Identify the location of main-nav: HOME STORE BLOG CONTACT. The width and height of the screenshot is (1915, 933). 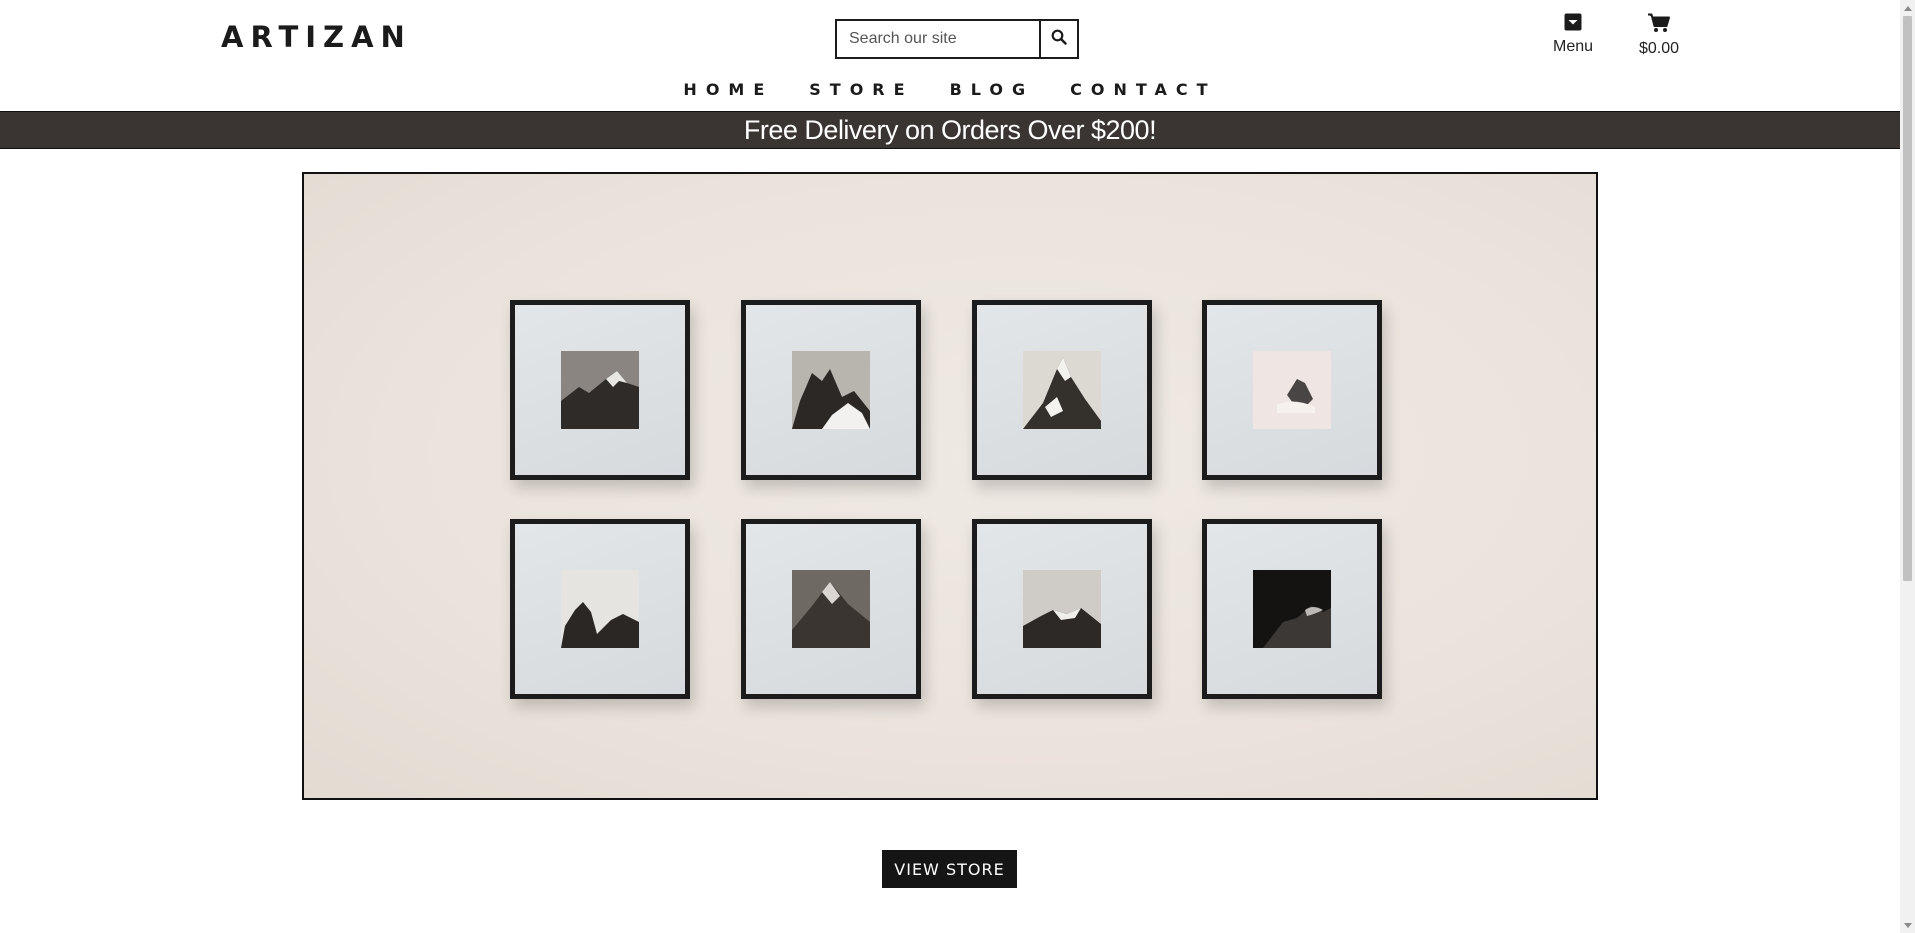
(950, 89).